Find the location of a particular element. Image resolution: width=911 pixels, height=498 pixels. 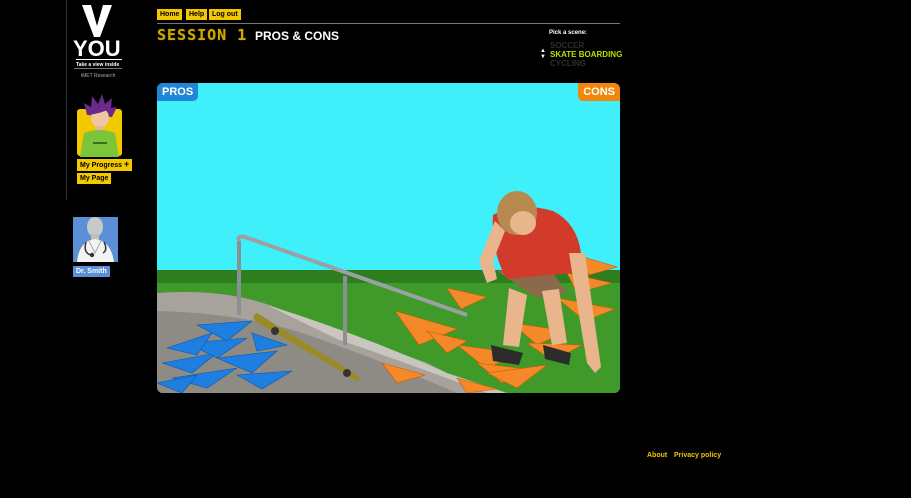

doctor-name-button: Dr. Smith is located at coordinates (91, 271).